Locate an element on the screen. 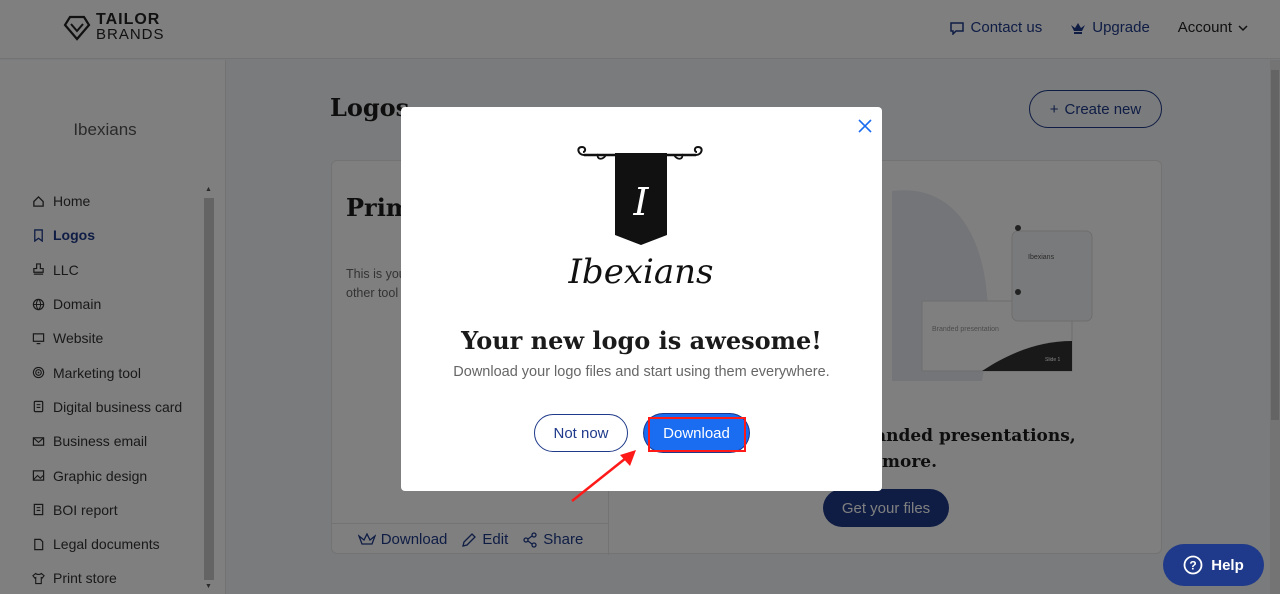 The image size is (1280, 594). help-button: ? Help is located at coordinates (1213, 565).